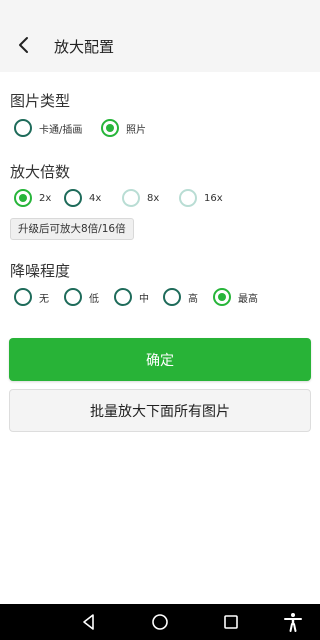 The image size is (320, 640). I want to click on radio-label: 低, so click(94, 299).